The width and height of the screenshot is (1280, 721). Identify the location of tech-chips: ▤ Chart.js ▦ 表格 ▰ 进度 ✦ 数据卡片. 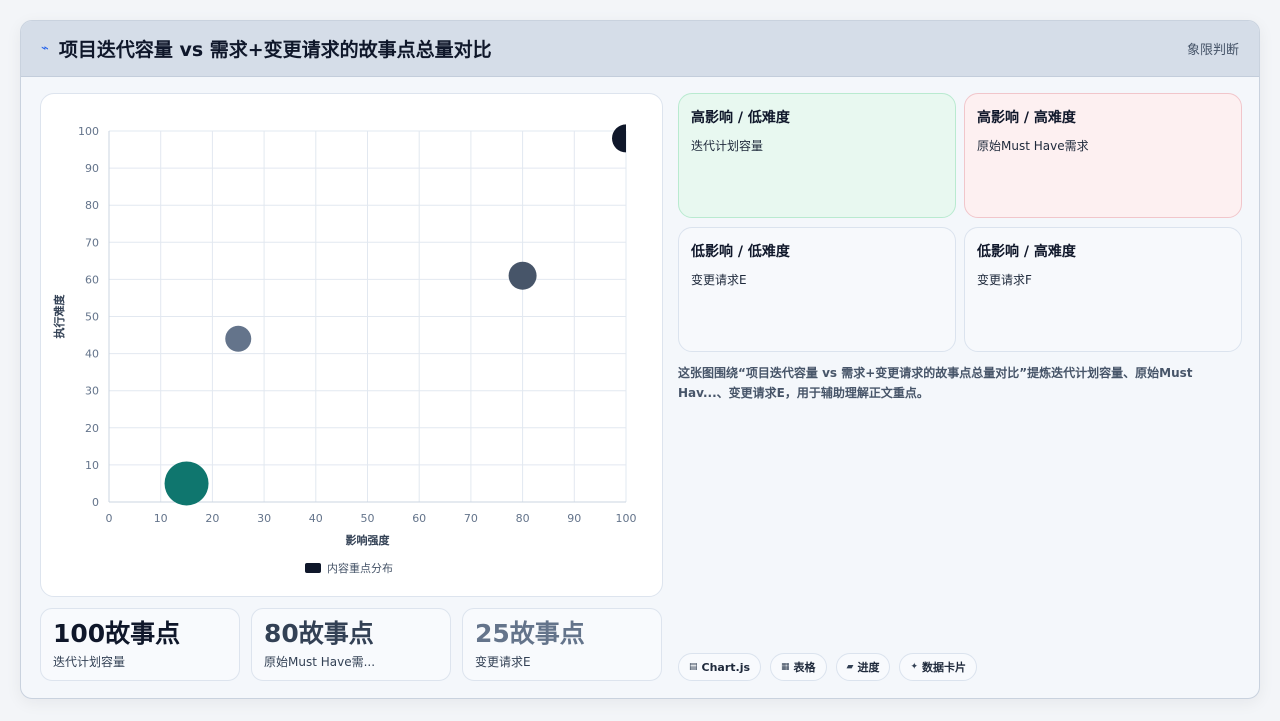
(828, 667).